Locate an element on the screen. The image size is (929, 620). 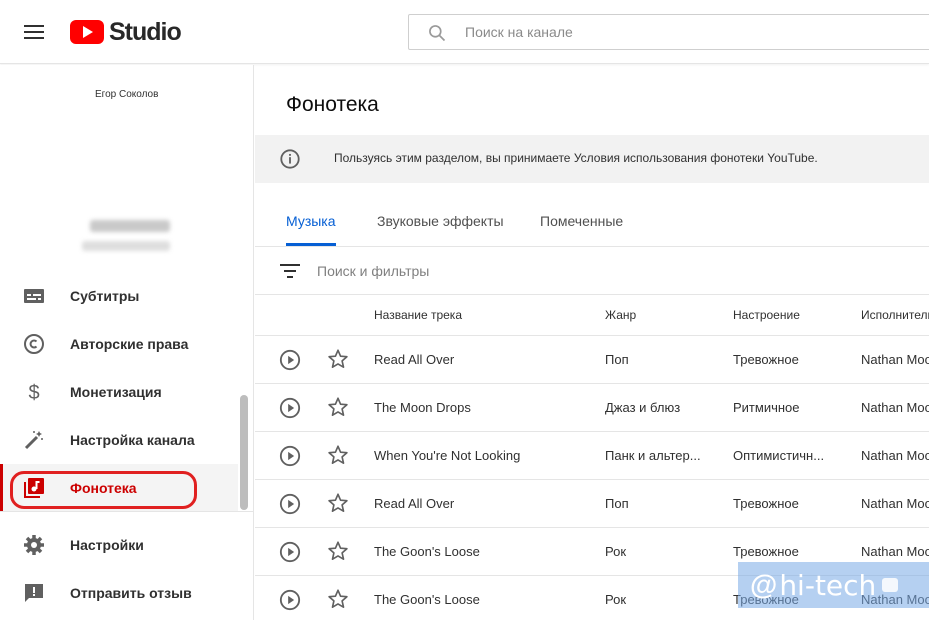
tab-starred: Помеченные is located at coordinates (581, 221).